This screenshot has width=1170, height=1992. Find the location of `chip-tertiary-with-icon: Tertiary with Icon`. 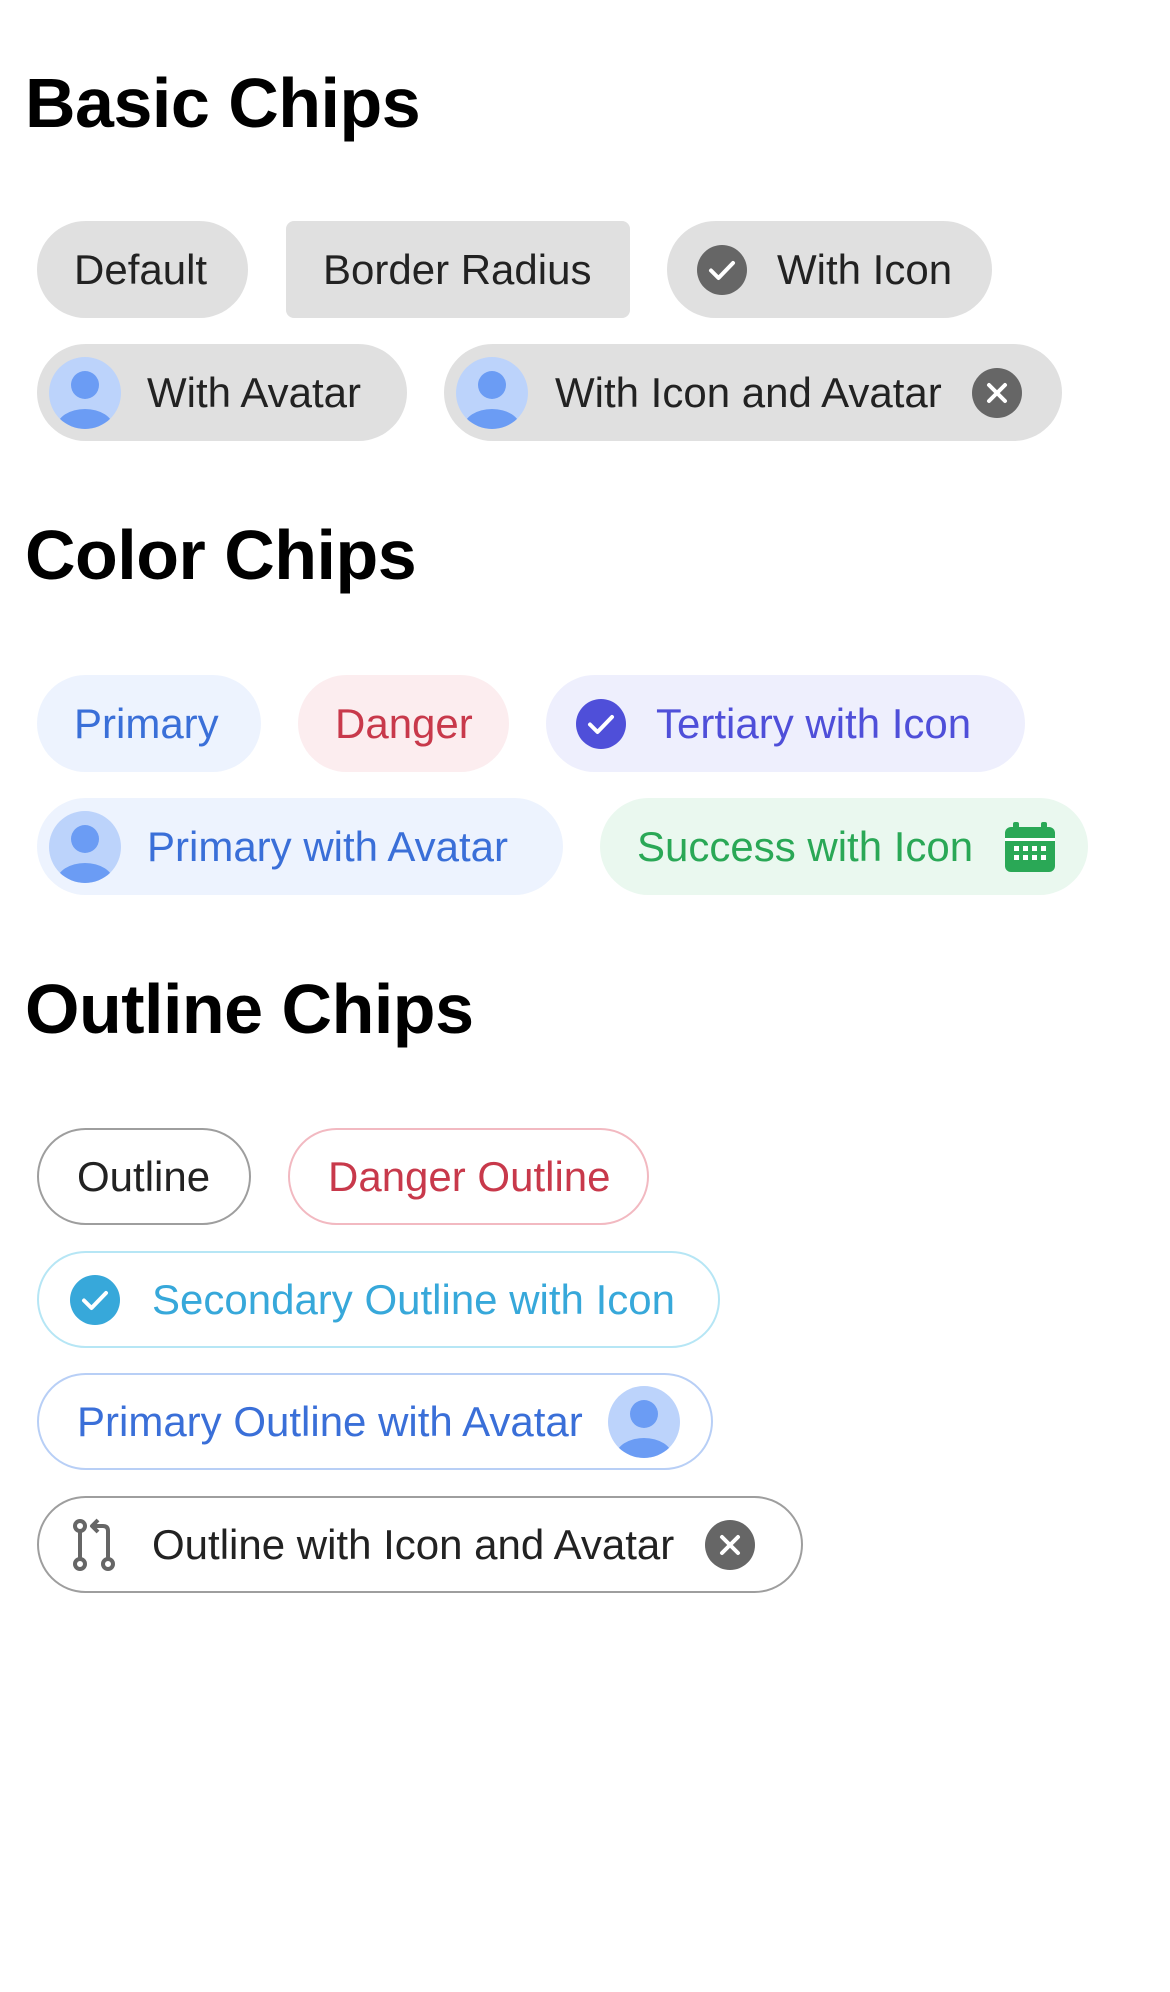

chip-tertiary-with-icon: Tertiary with Icon is located at coordinates (785, 723).